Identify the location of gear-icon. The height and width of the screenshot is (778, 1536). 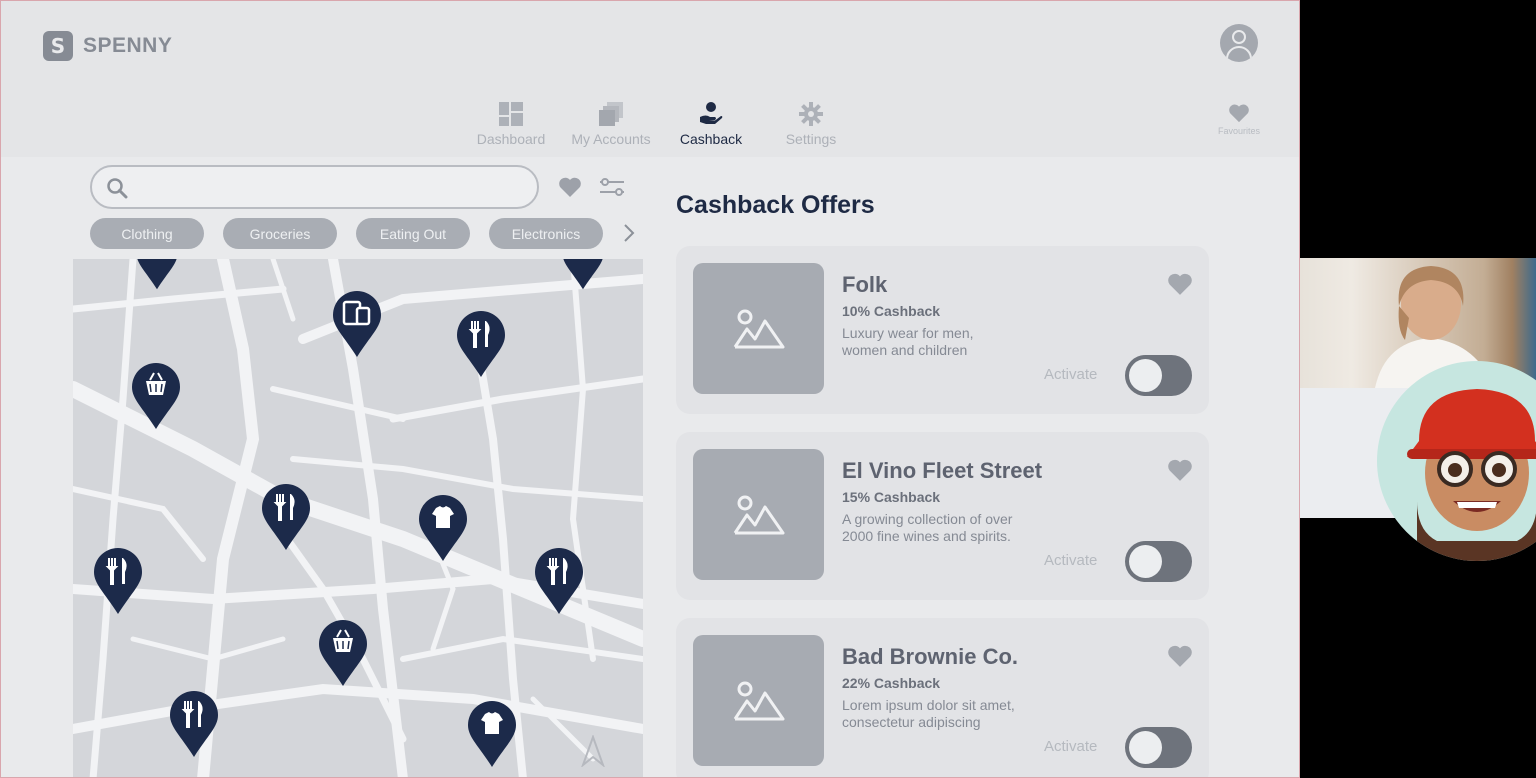
(811, 114).